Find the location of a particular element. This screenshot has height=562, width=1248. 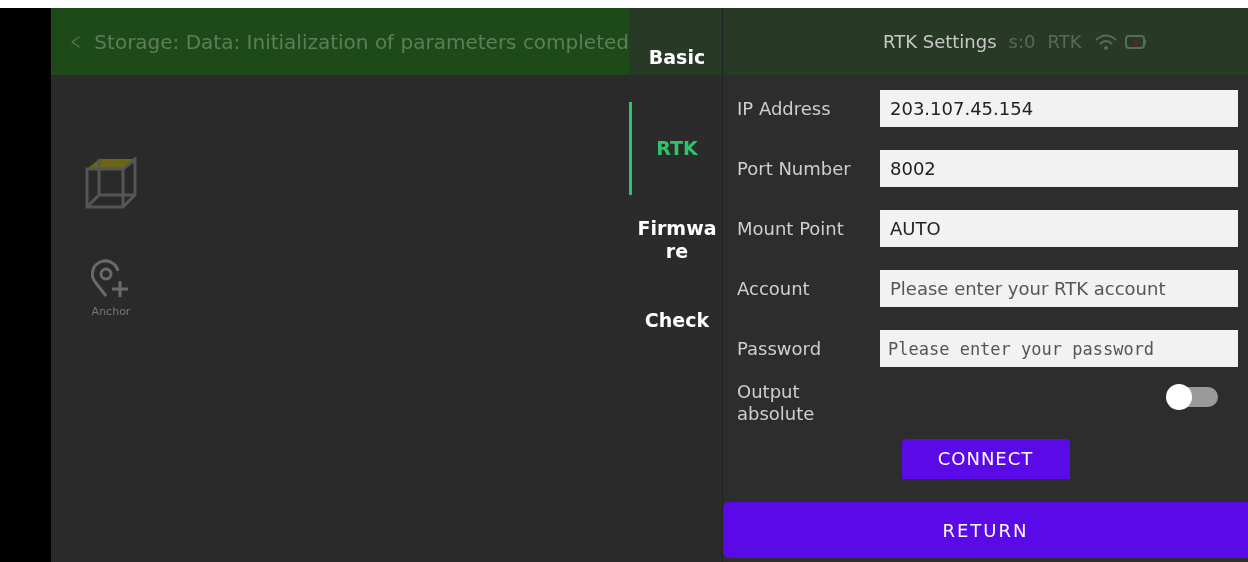

field-label: IP Address is located at coordinates (784, 108).